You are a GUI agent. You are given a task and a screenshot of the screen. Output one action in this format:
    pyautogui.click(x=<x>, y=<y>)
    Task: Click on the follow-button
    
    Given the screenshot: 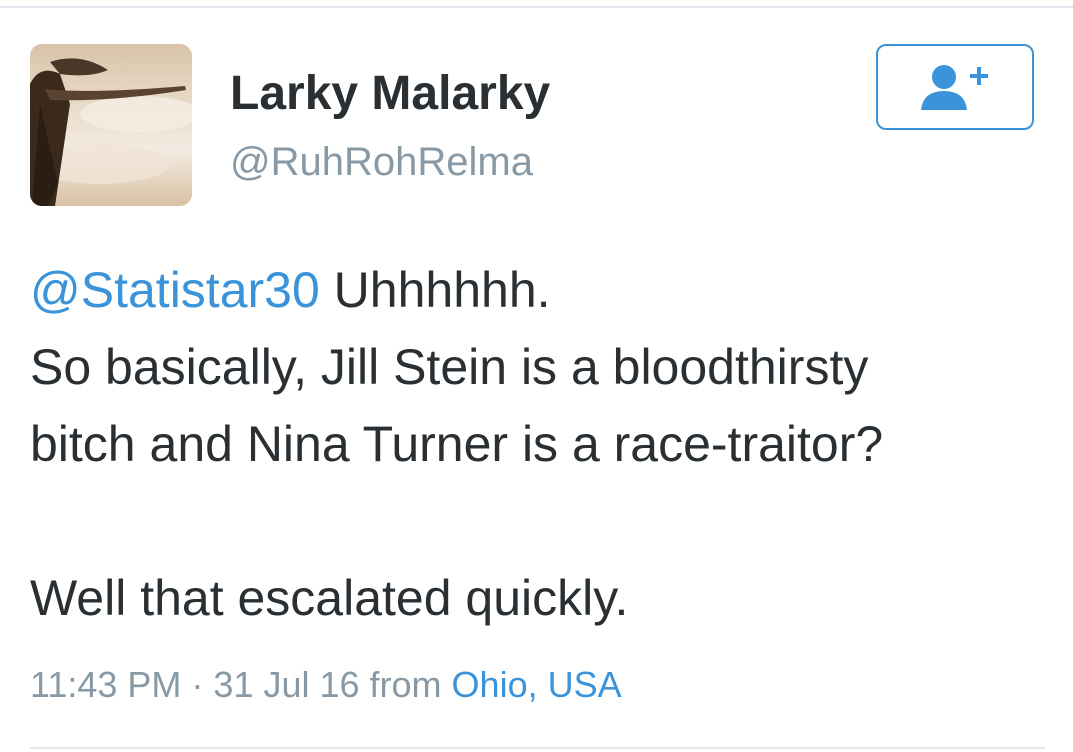 What is the action you would take?
    pyautogui.click(x=955, y=87)
    